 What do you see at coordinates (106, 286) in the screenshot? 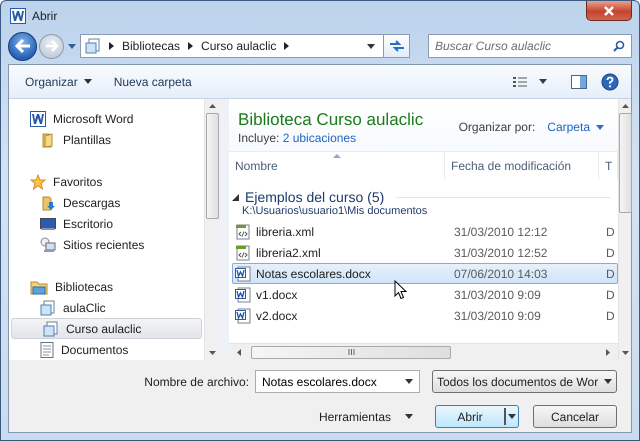
I see `sidebar-item: Bibliotecas` at bounding box center [106, 286].